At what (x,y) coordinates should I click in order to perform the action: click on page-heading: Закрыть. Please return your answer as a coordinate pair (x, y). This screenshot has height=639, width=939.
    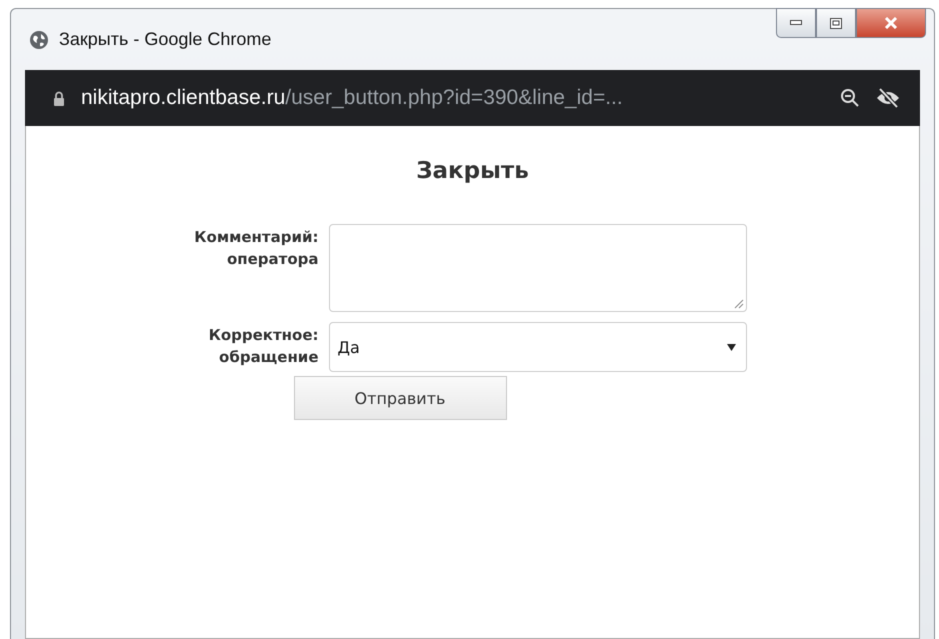
    Looking at the image, I should click on (472, 171).